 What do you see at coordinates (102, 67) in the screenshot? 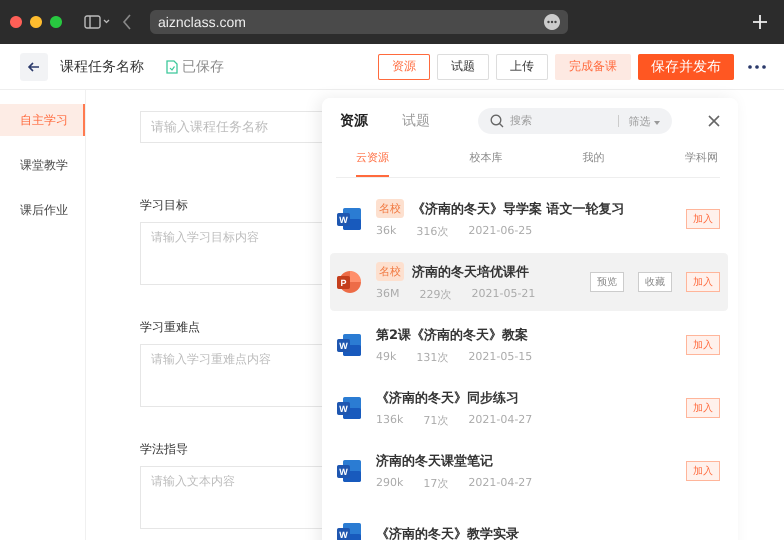
I see `task-title: 课程任务名称` at bounding box center [102, 67].